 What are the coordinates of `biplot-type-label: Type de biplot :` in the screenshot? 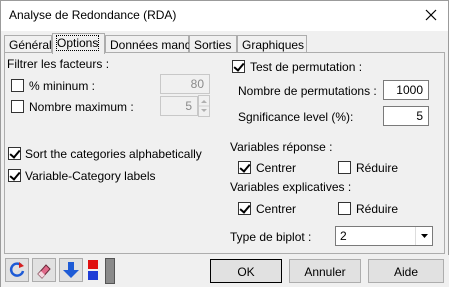 It's located at (271, 237).